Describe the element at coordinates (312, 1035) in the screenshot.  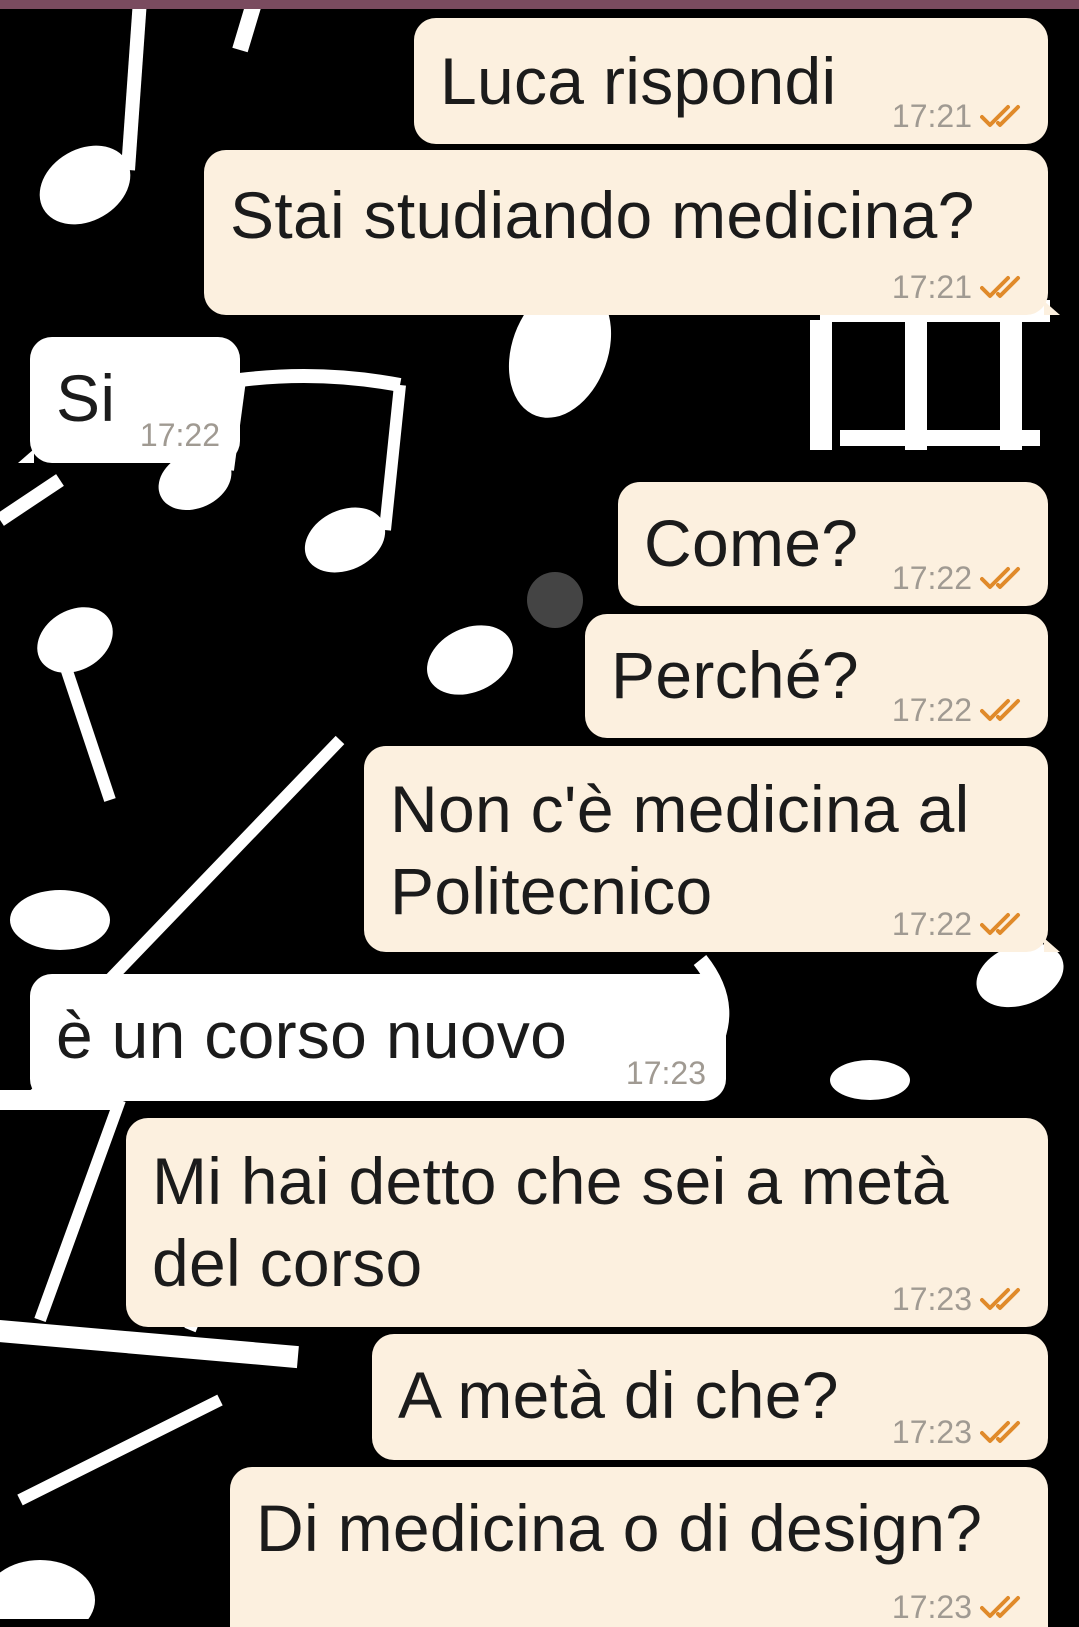
I see `message-text: è un corso nuovo` at that location.